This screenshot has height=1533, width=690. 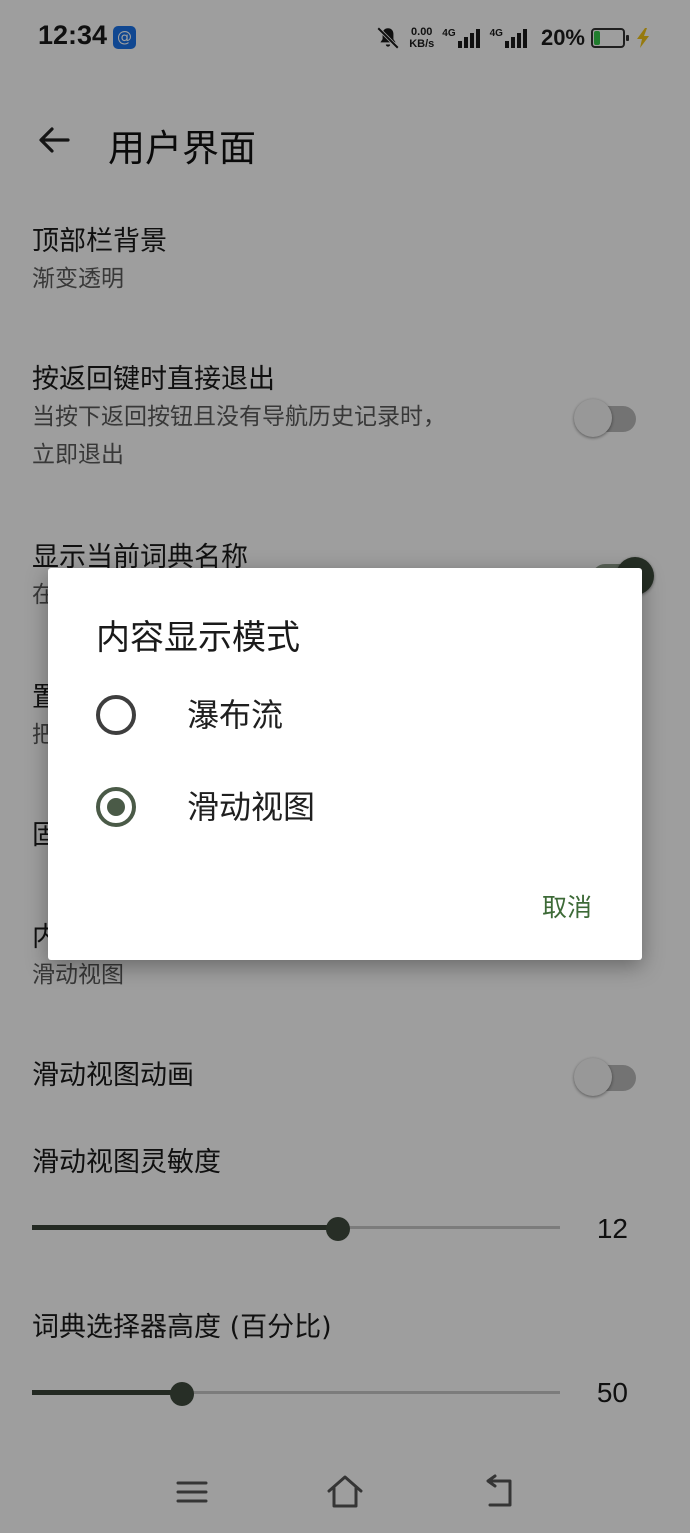 I want to click on option-label: 滑动视图, so click(x=251, y=807).